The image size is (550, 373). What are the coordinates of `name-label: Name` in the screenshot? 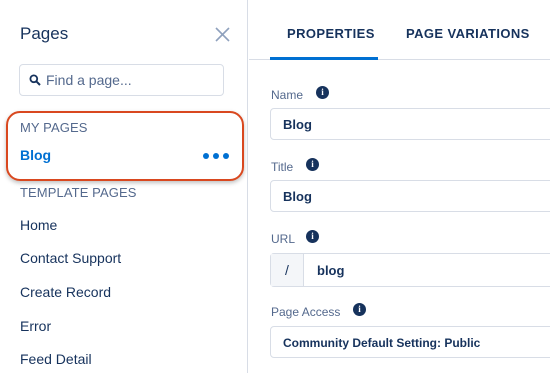 It's located at (287, 95).